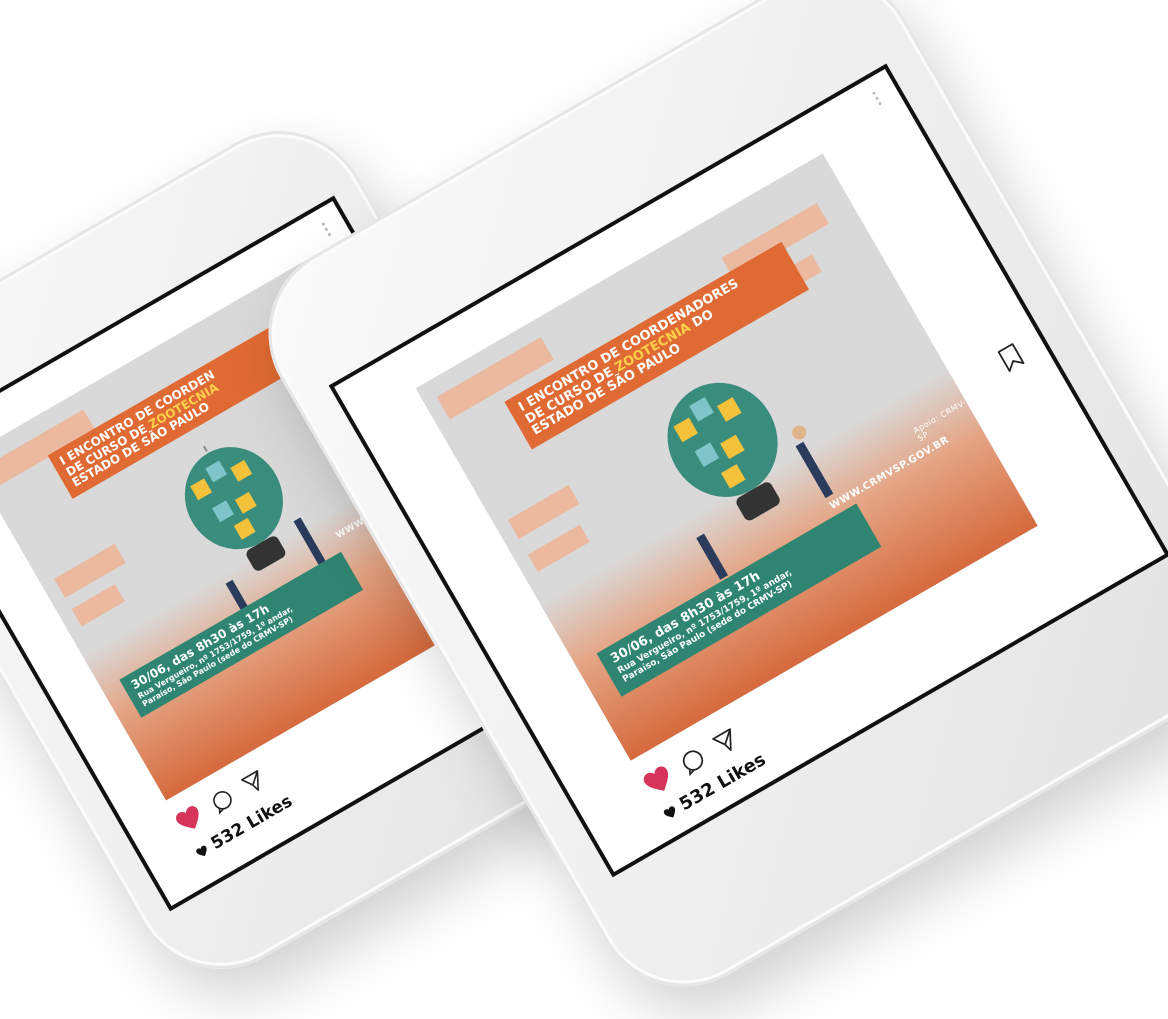 This screenshot has width=1168, height=1019. What do you see at coordinates (1011, 358) in the screenshot?
I see `bookmark-icon` at bounding box center [1011, 358].